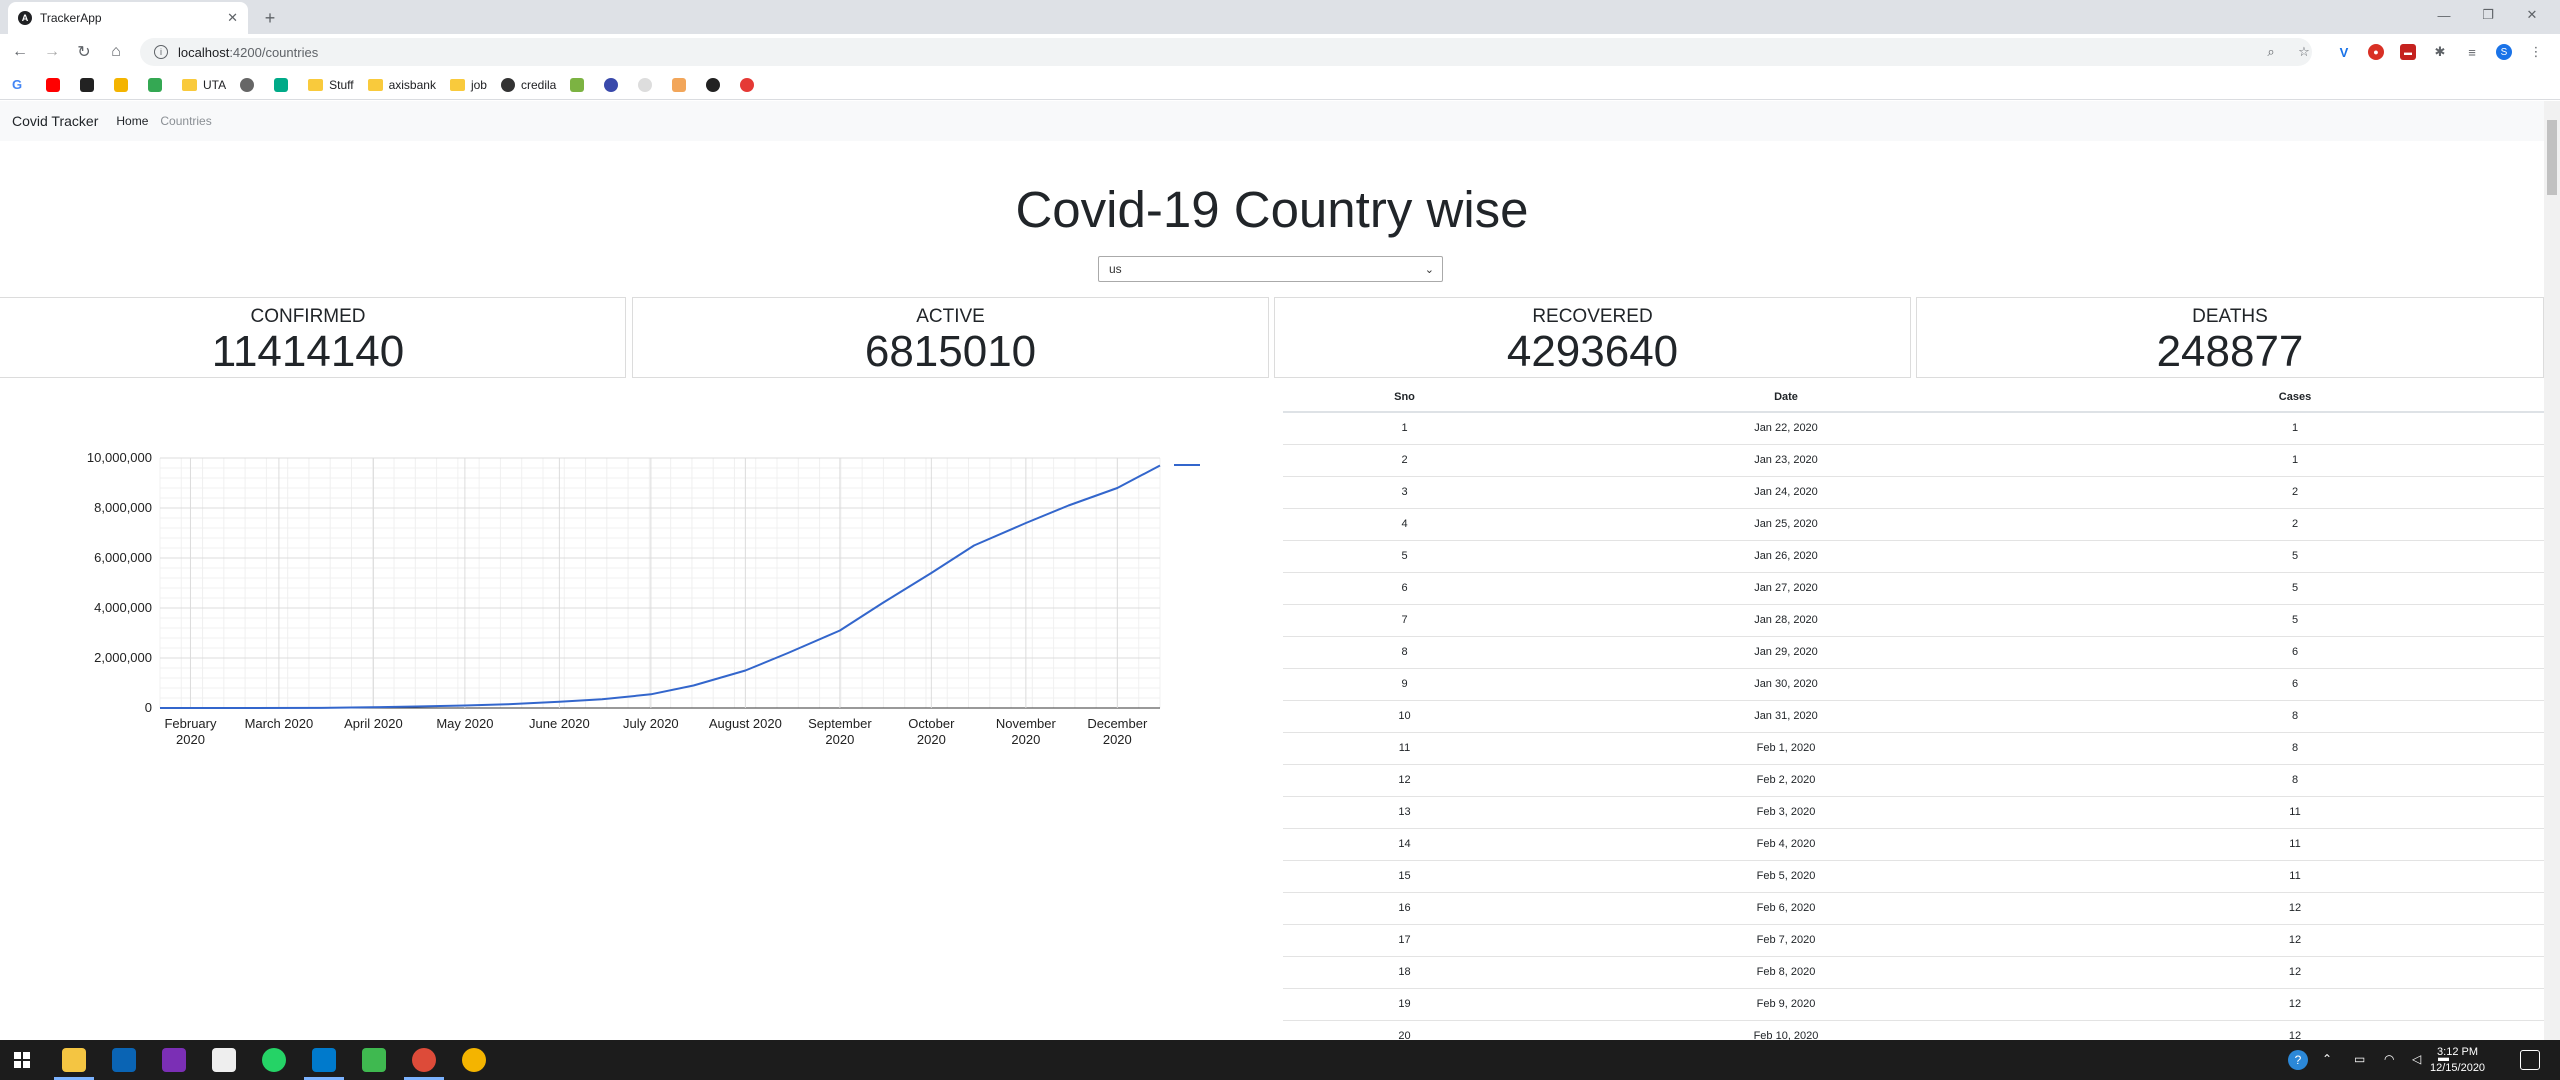 The image size is (2560, 1080). Describe the element at coordinates (528, 84) in the screenshot. I see `bookmark-credila: credila` at that location.